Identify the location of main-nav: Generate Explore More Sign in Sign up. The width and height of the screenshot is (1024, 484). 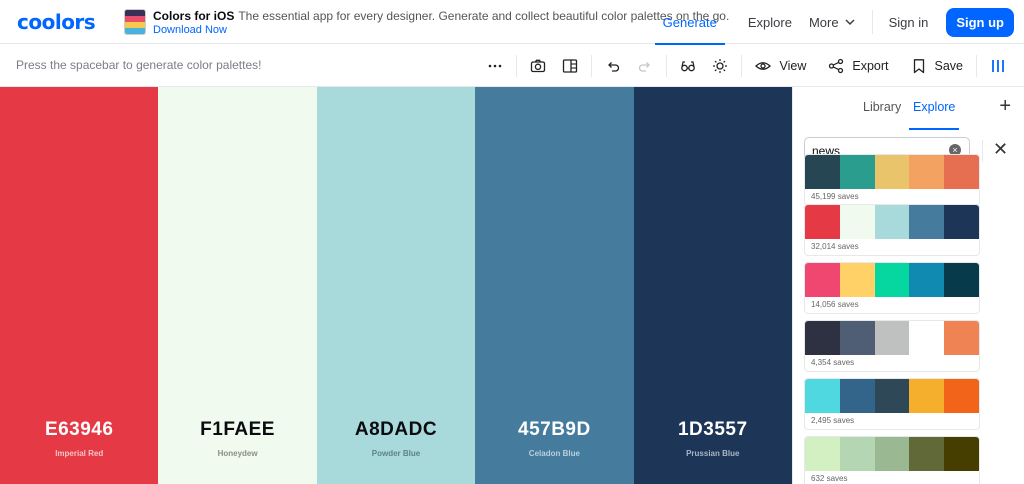
(835, 22).